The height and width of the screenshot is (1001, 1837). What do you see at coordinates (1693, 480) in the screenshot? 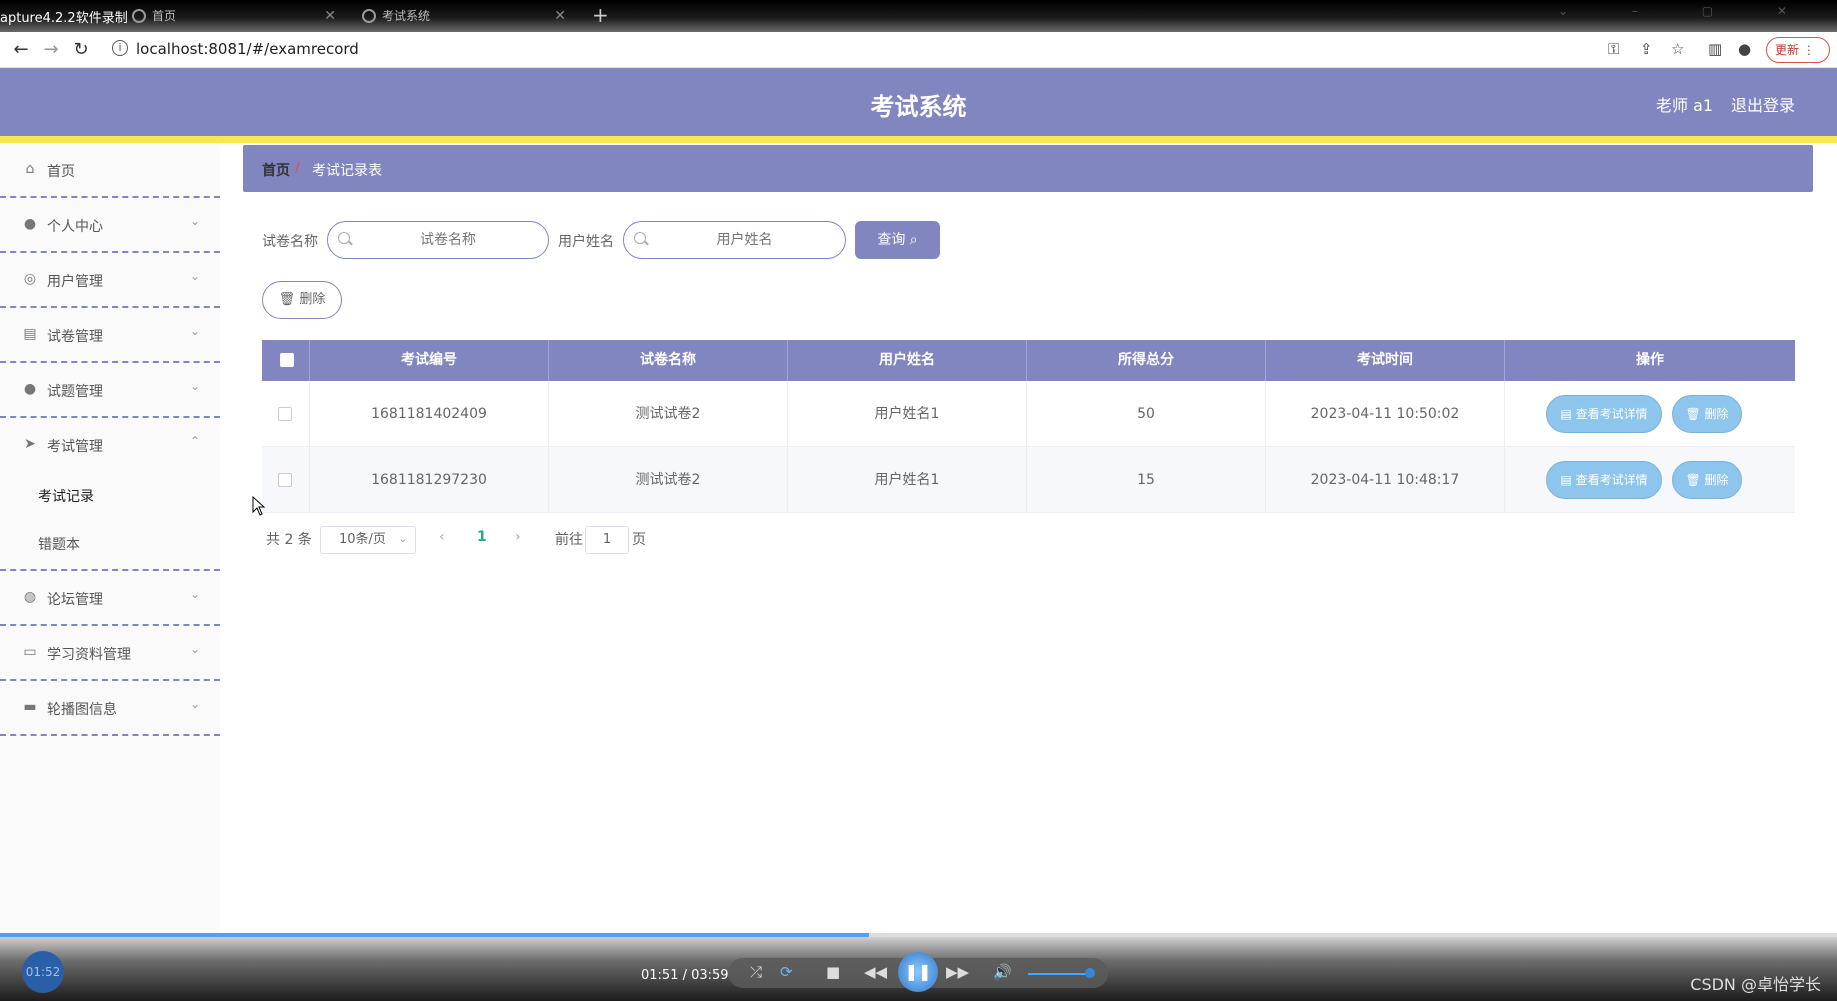
I see `trash-icon: 🗑` at bounding box center [1693, 480].